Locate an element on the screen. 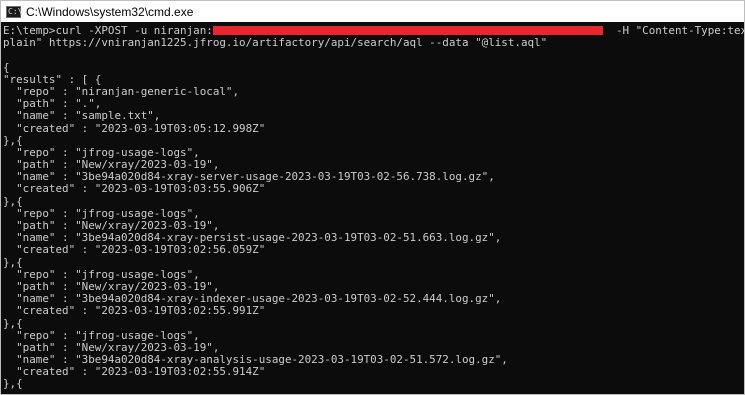  title-bar: C:\ C:\Windows\system32\cmd.exe is located at coordinates (372, 11).